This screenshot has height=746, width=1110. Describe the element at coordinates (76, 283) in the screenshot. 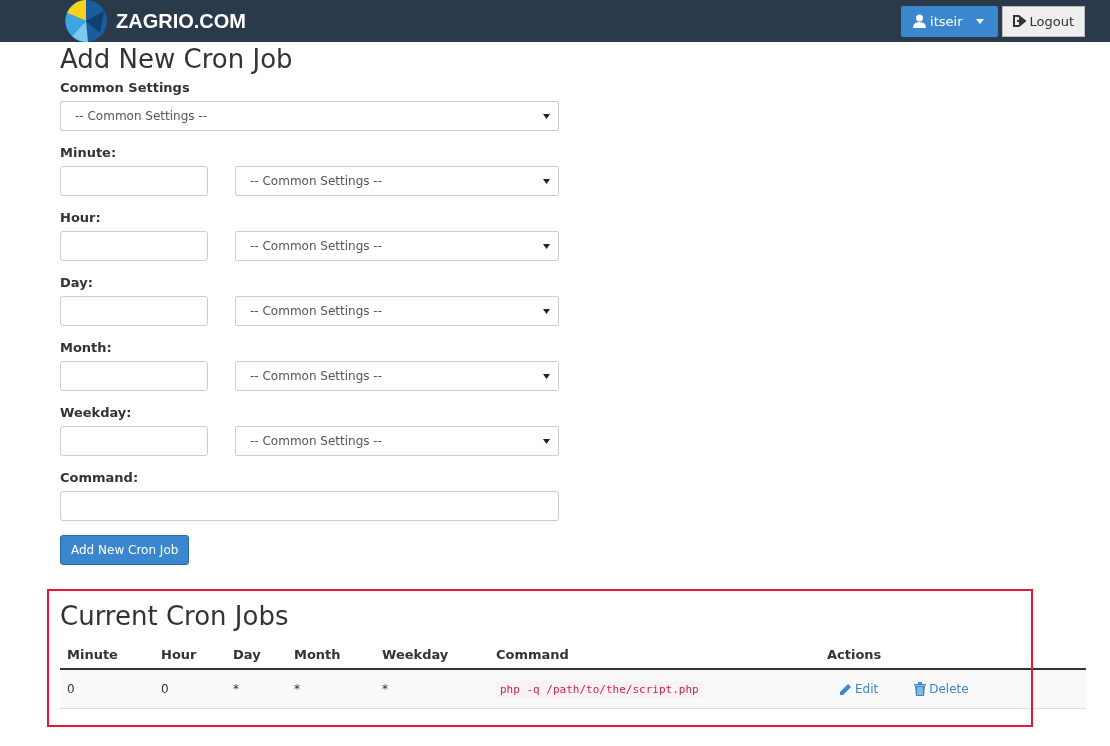

I see `field-label: Day:` at that location.